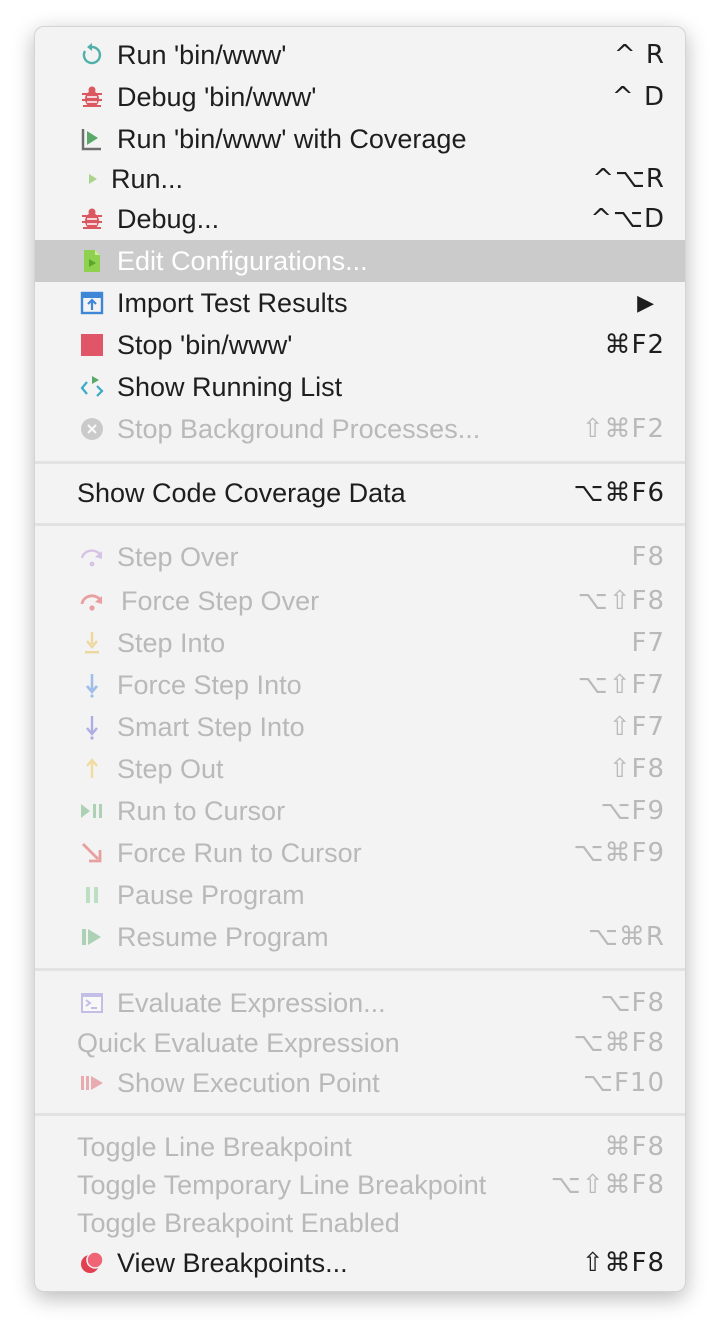 The height and width of the screenshot is (1334, 720). Describe the element at coordinates (209, 684) in the screenshot. I see `menu-item-label: Force Step Into` at that location.